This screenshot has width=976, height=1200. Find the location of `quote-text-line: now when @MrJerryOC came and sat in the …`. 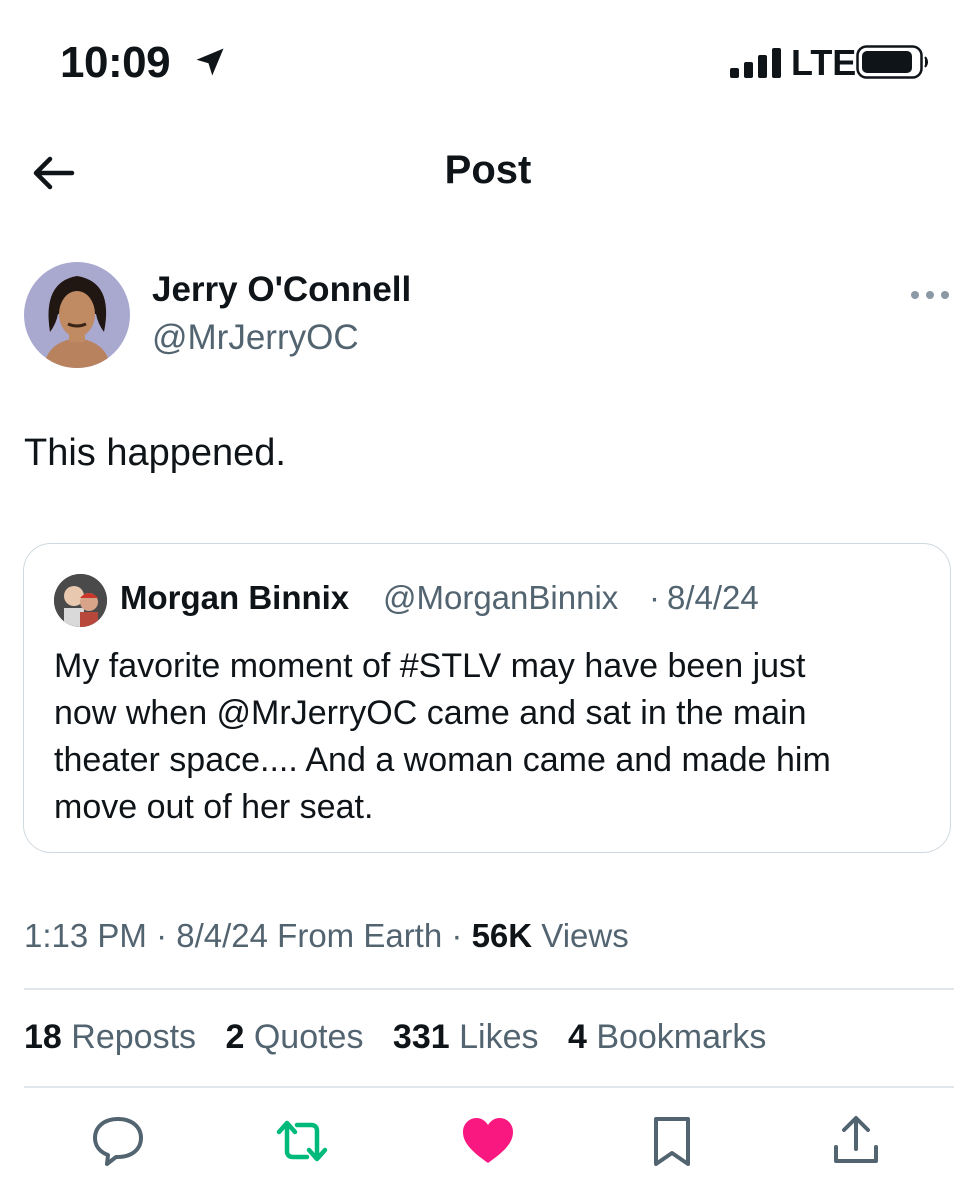

quote-text-line: now when @MrJerryOC came and sat in the … is located at coordinates (430, 713).